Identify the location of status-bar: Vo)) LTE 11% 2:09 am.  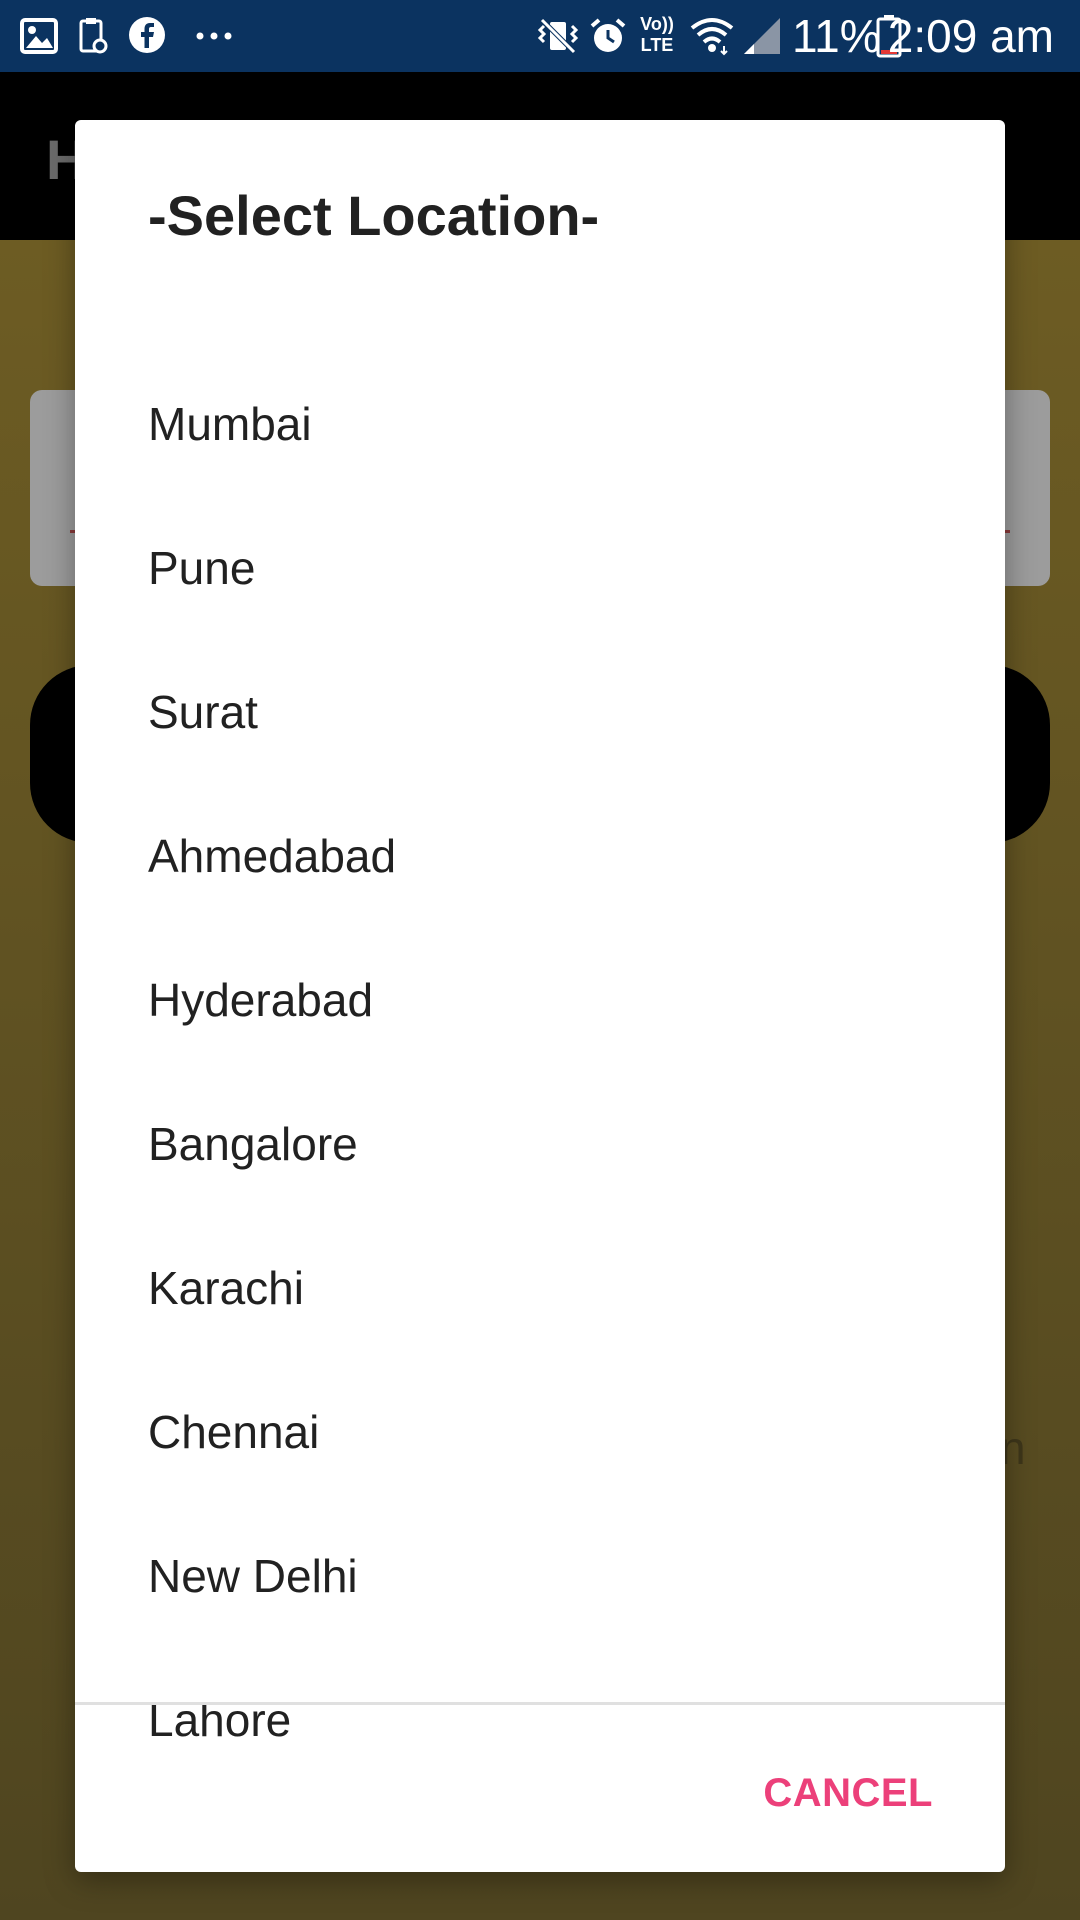
(540, 36).